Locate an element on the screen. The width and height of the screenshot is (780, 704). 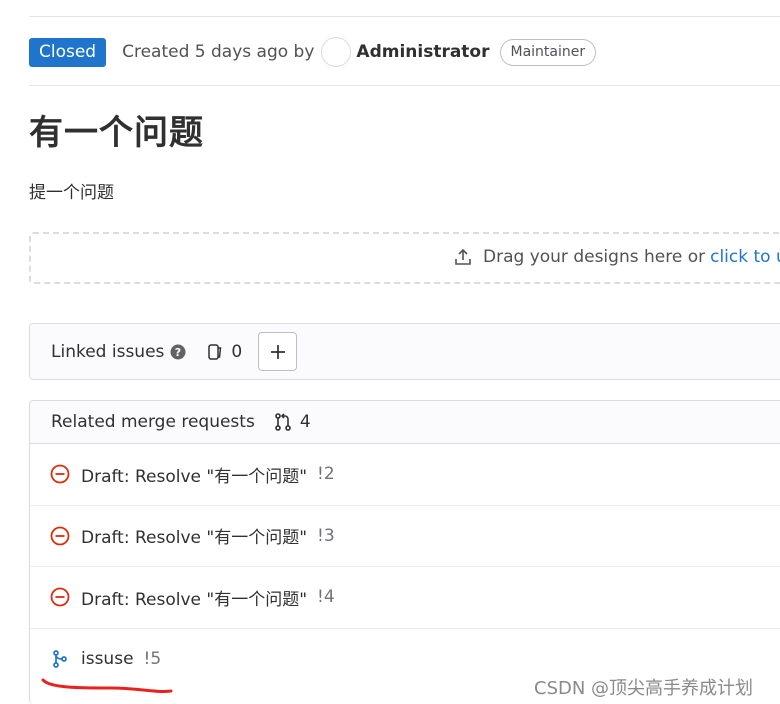
issues-icon is located at coordinates (215, 351).